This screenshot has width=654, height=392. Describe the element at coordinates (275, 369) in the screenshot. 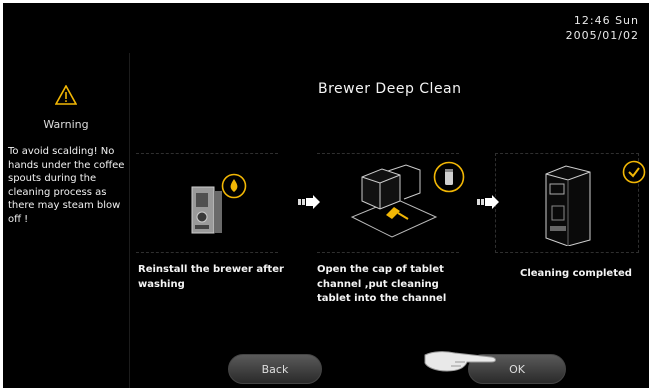

I see `back-button: Back` at that location.